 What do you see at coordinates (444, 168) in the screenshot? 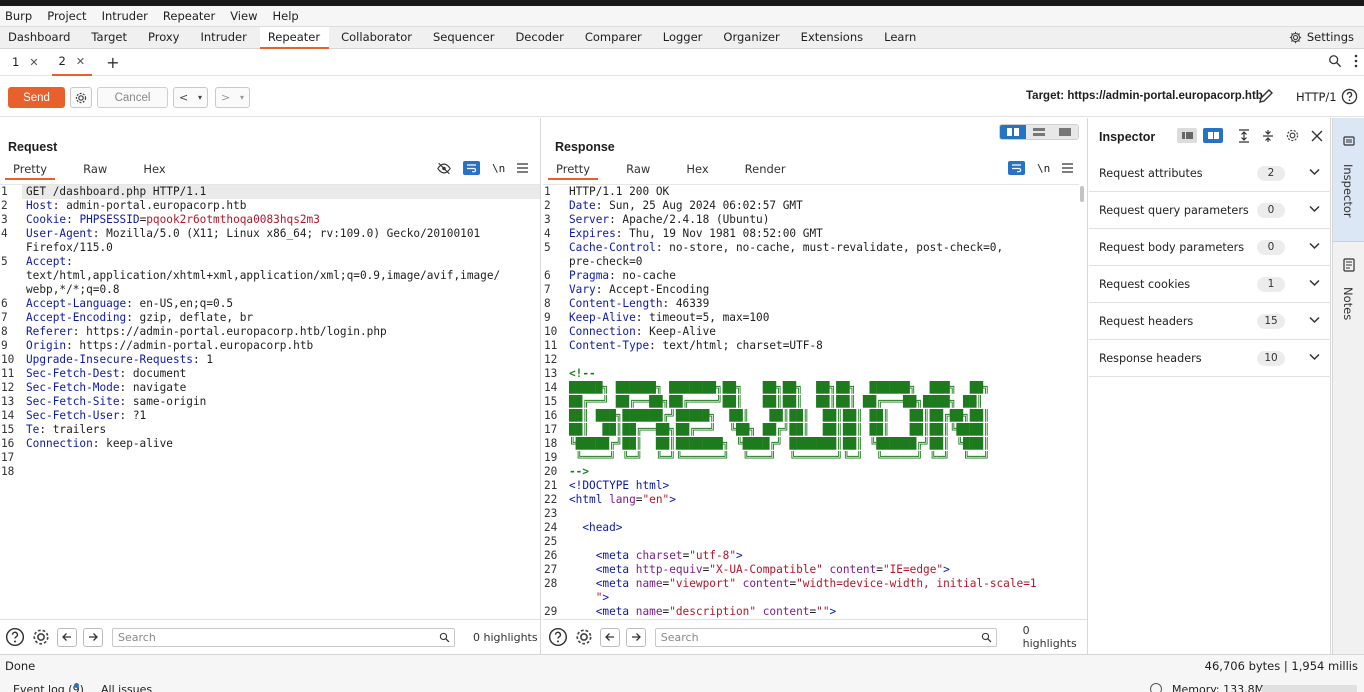
I see `eye-off-icon` at bounding box center [444, 168].